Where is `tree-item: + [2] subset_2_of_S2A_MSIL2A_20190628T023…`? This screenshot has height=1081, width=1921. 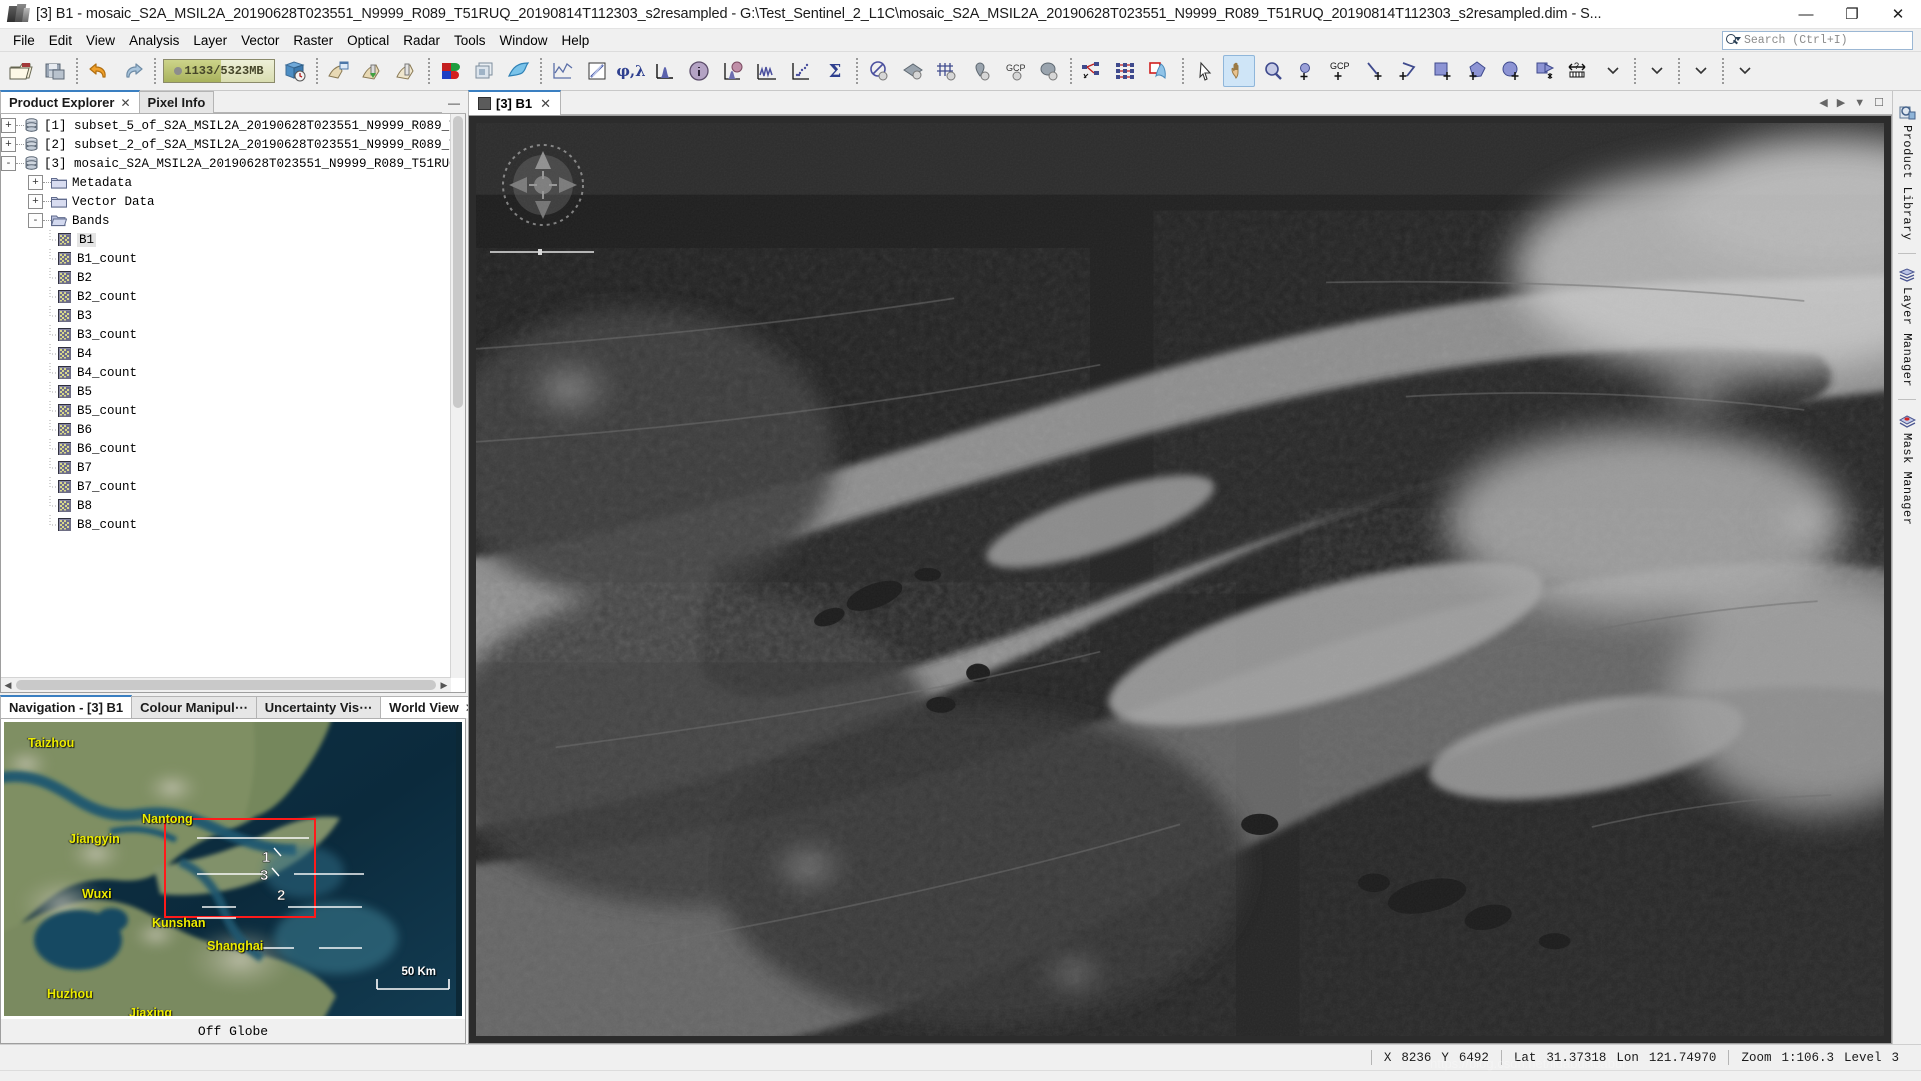
tree-item: + [2] subset_2_of_S2A_MSIL2A_20190628T023… is located at coordinates (226, 144).